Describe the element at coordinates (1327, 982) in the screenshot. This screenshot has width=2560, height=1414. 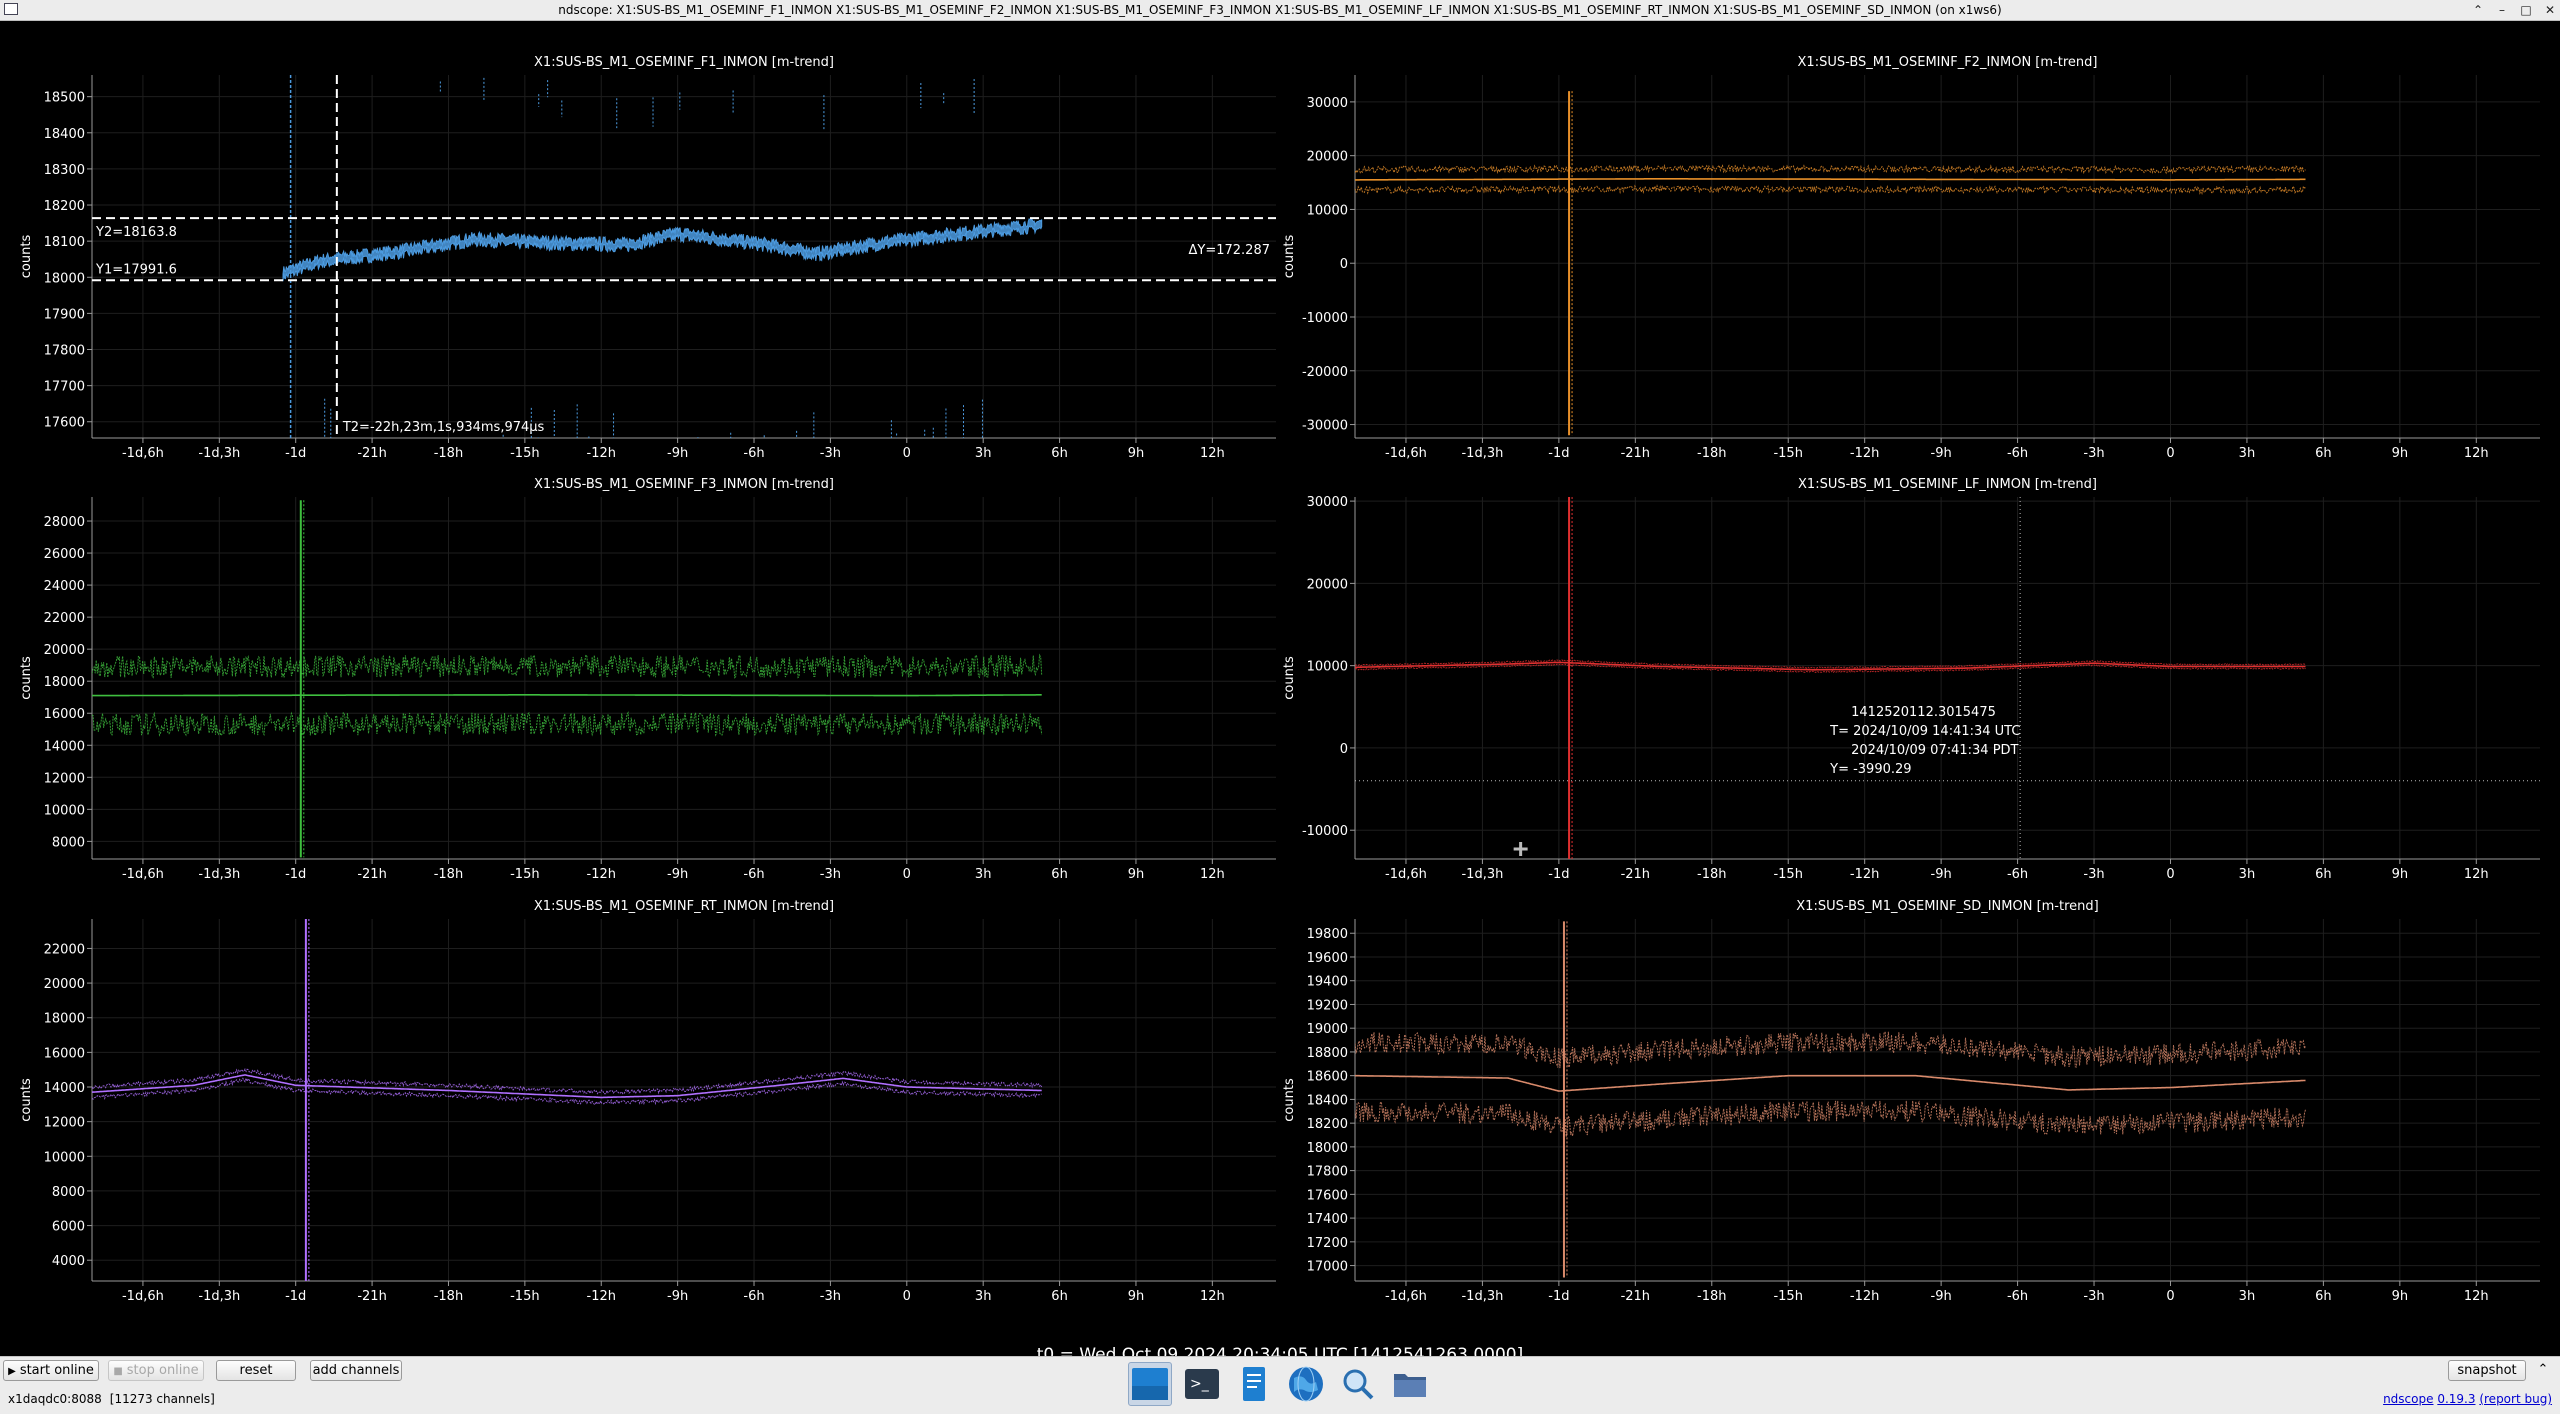
I see `y-tick-label: 19400` at that location.